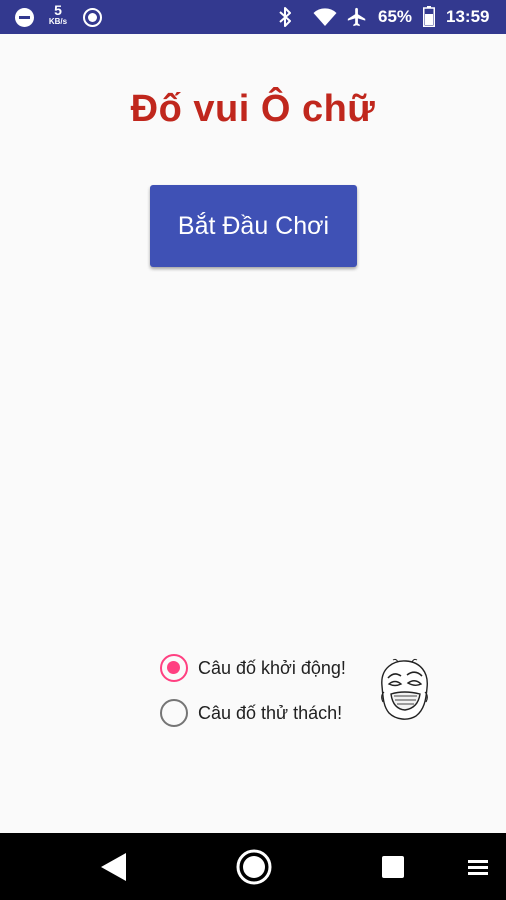 The width and height of the screenshot is (506, 900). What do you see at coordinates (285, 17) in the screenshot?
I see `bluetooth-icon` at bounding box center [285, 17].